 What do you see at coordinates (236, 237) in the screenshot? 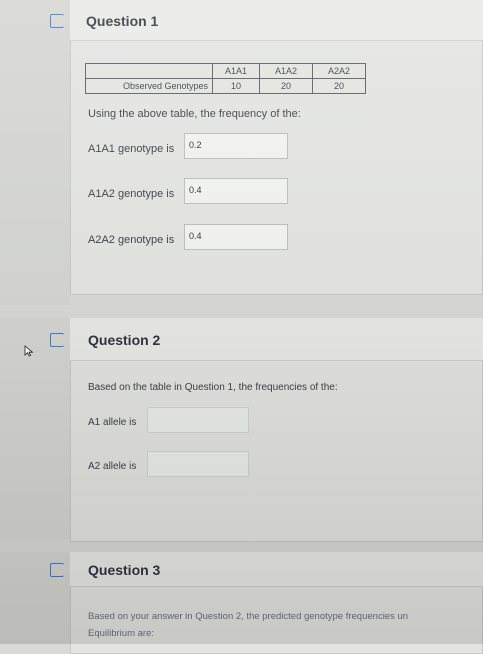
I see `a2a2-genotype-input: 0.4` at bounding box center [236, 237].